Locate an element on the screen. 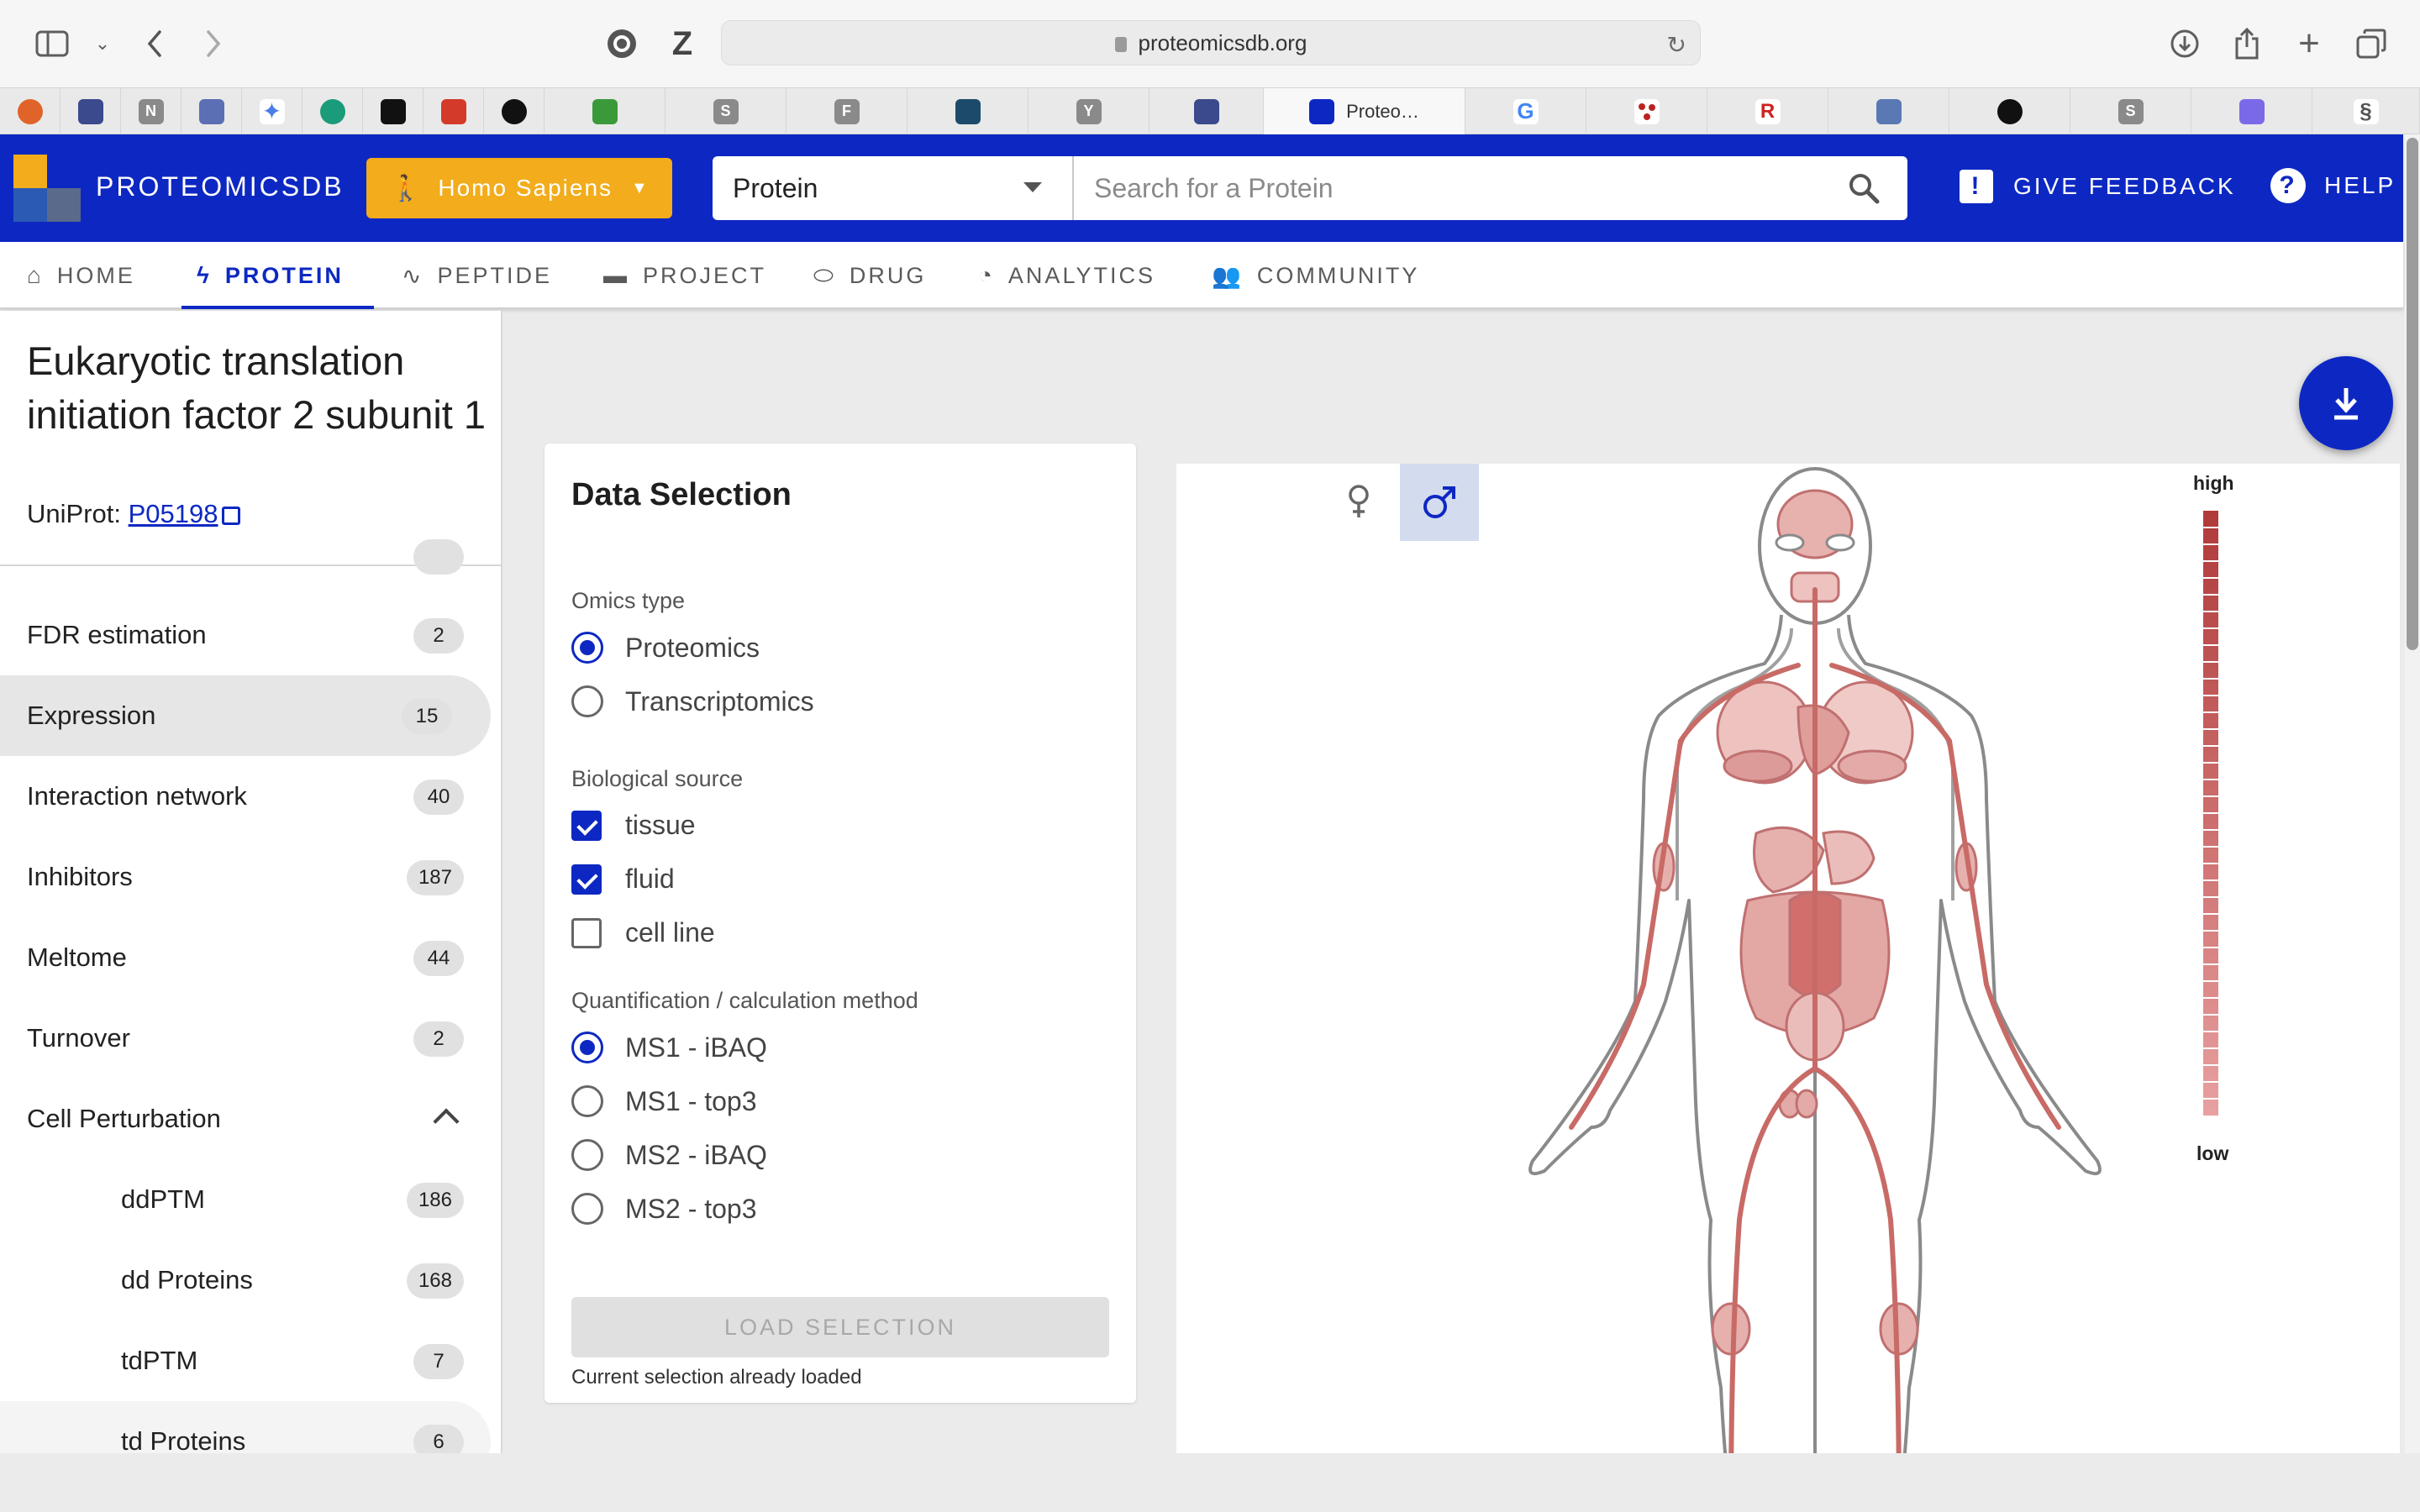  sidebar-item-label: Expression is located at coordinates (92, 715).